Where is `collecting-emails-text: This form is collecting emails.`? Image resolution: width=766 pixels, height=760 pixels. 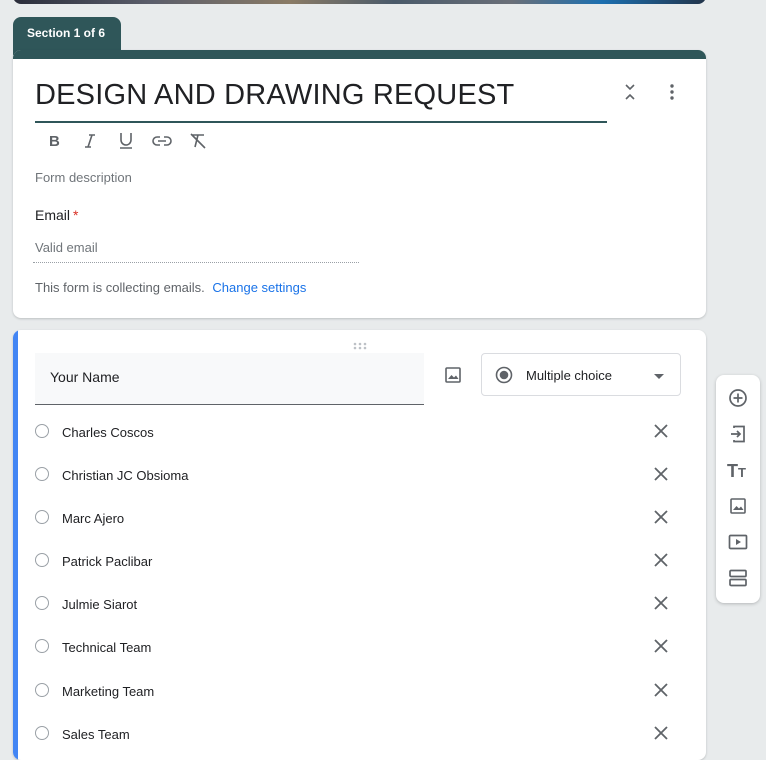 collecting-emails-text: This form is collecting emails. is located at coordinates (120, 287).